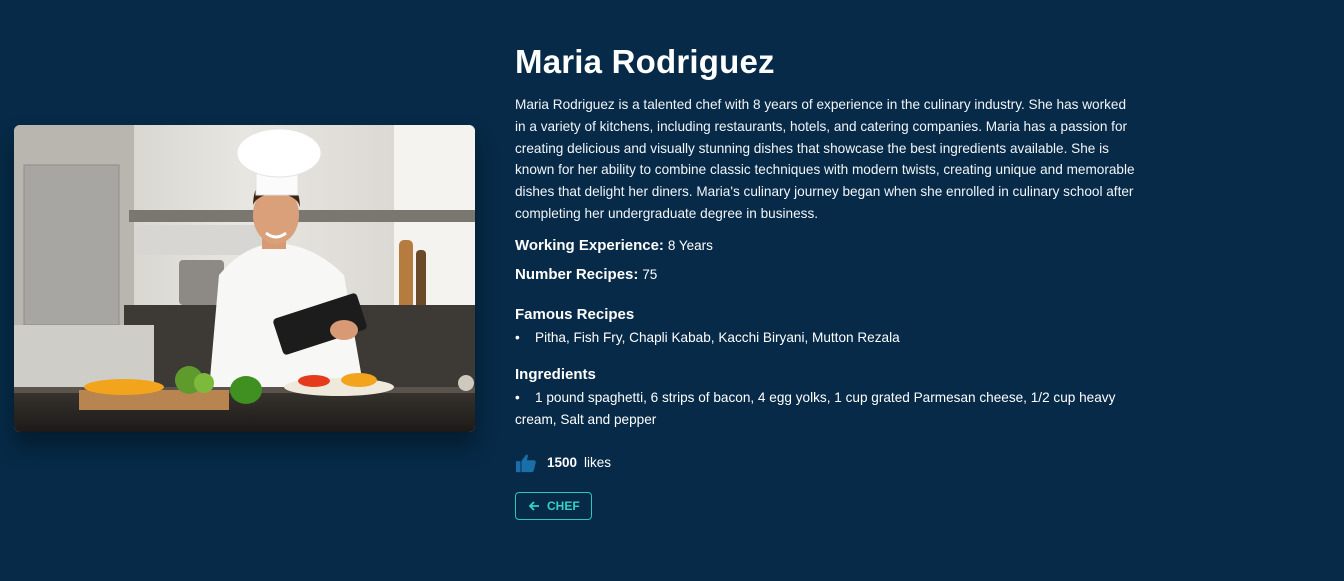  Describe the element at coordinates (827, 245) in the screenshot. I see `experience-stat: Working Experience: 8 Years` at that location.